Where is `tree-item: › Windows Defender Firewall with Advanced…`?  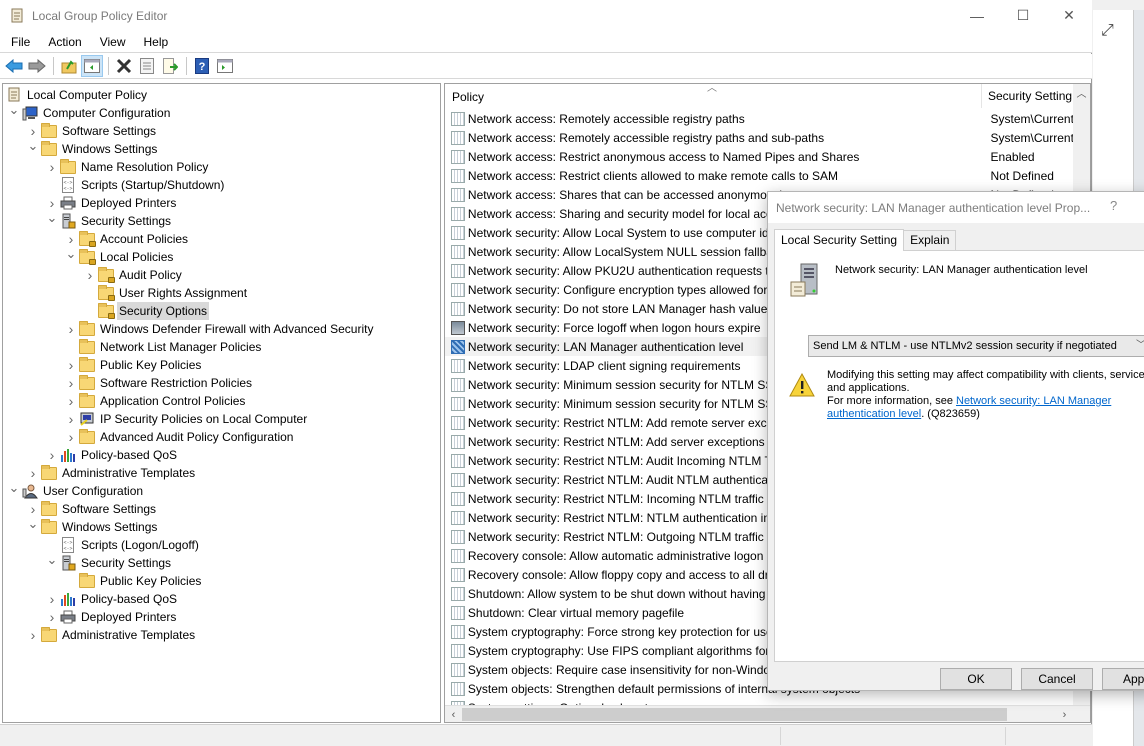 tree-item: › Windows Defender Firewall with Advanced… is located at coordinates (219, 329).